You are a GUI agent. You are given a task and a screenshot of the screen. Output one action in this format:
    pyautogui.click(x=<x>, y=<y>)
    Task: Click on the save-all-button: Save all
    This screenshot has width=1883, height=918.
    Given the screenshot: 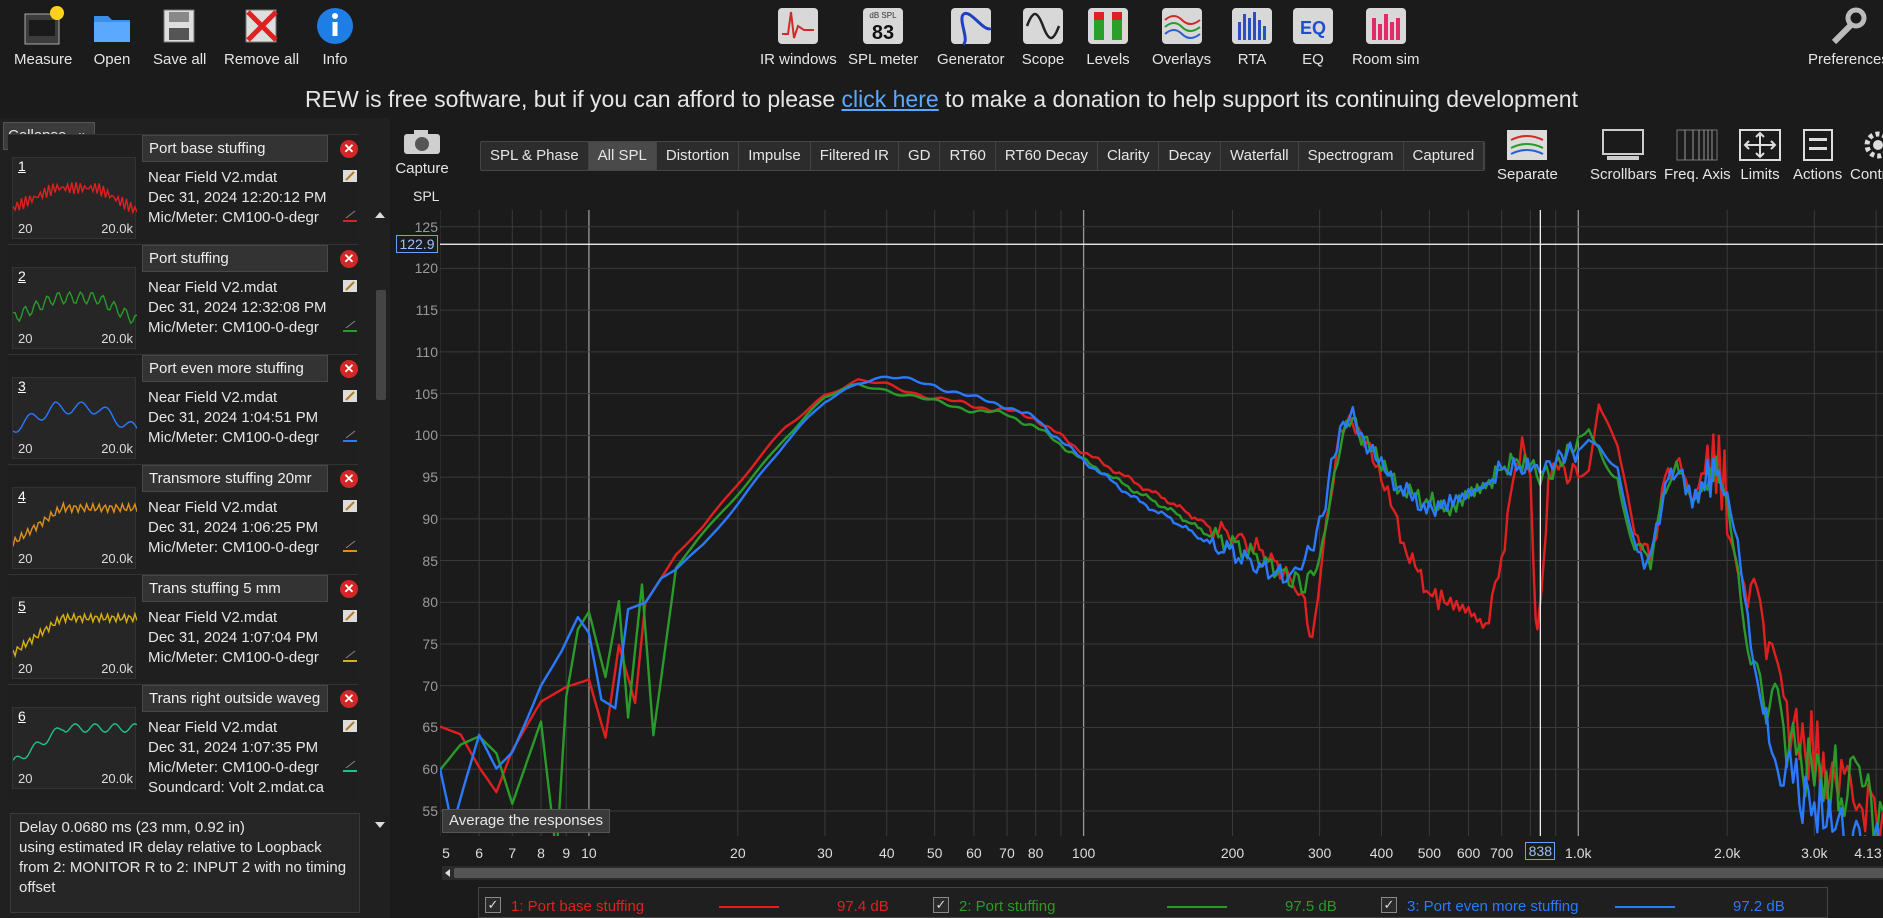 What is the action you would take?
    pyautogui.click(x=179, y=36)
    